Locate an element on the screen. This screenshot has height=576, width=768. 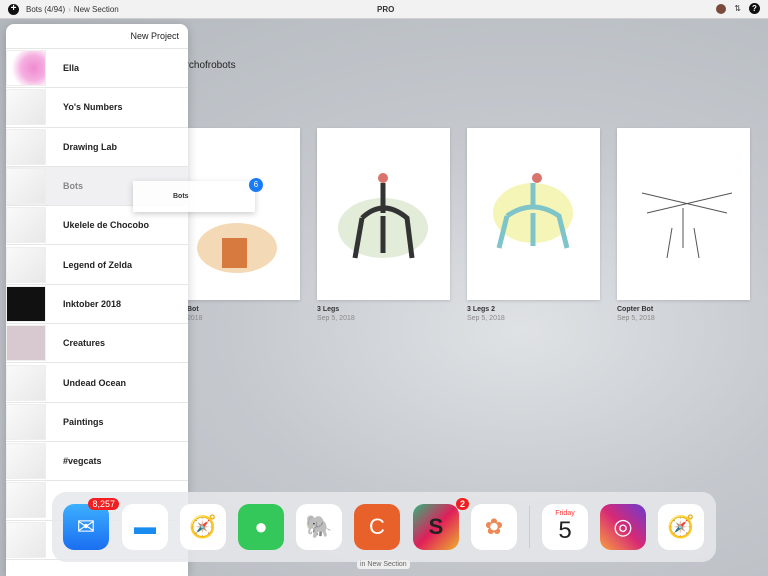
breadcrumb-project: Bots (4/94) is located at coordinates (45, 9).